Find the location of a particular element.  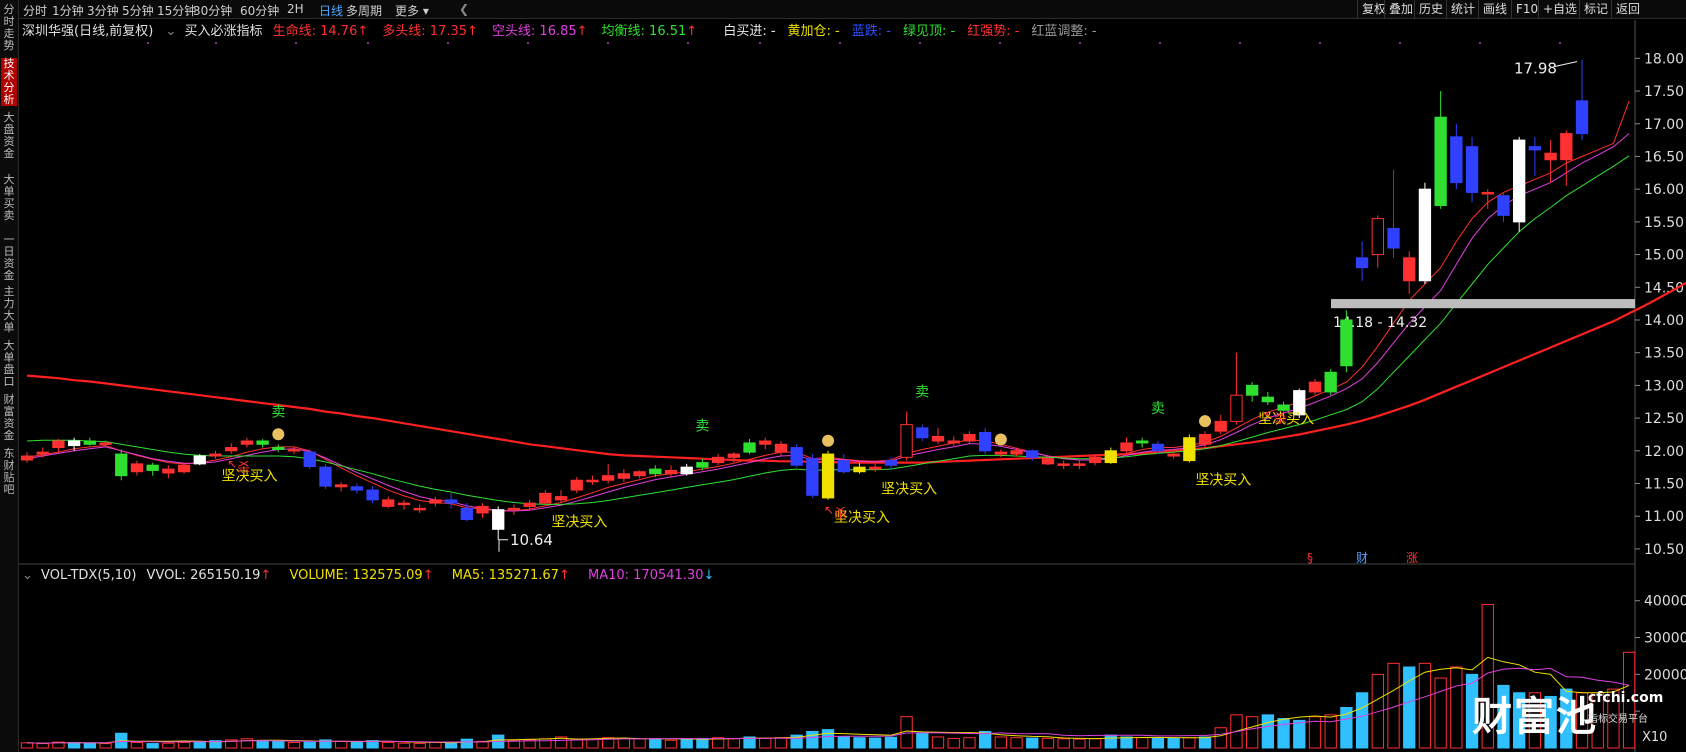

min-pointer is located at coordinates (503, 545).